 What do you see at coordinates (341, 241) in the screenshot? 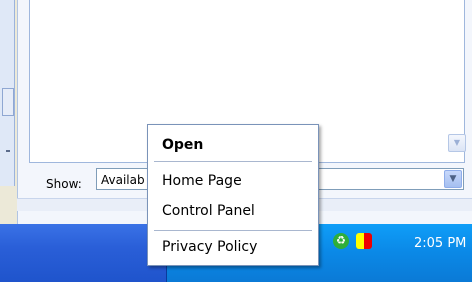
I see `green-recycle-icon: ♻` at bounding box center [341, 241].